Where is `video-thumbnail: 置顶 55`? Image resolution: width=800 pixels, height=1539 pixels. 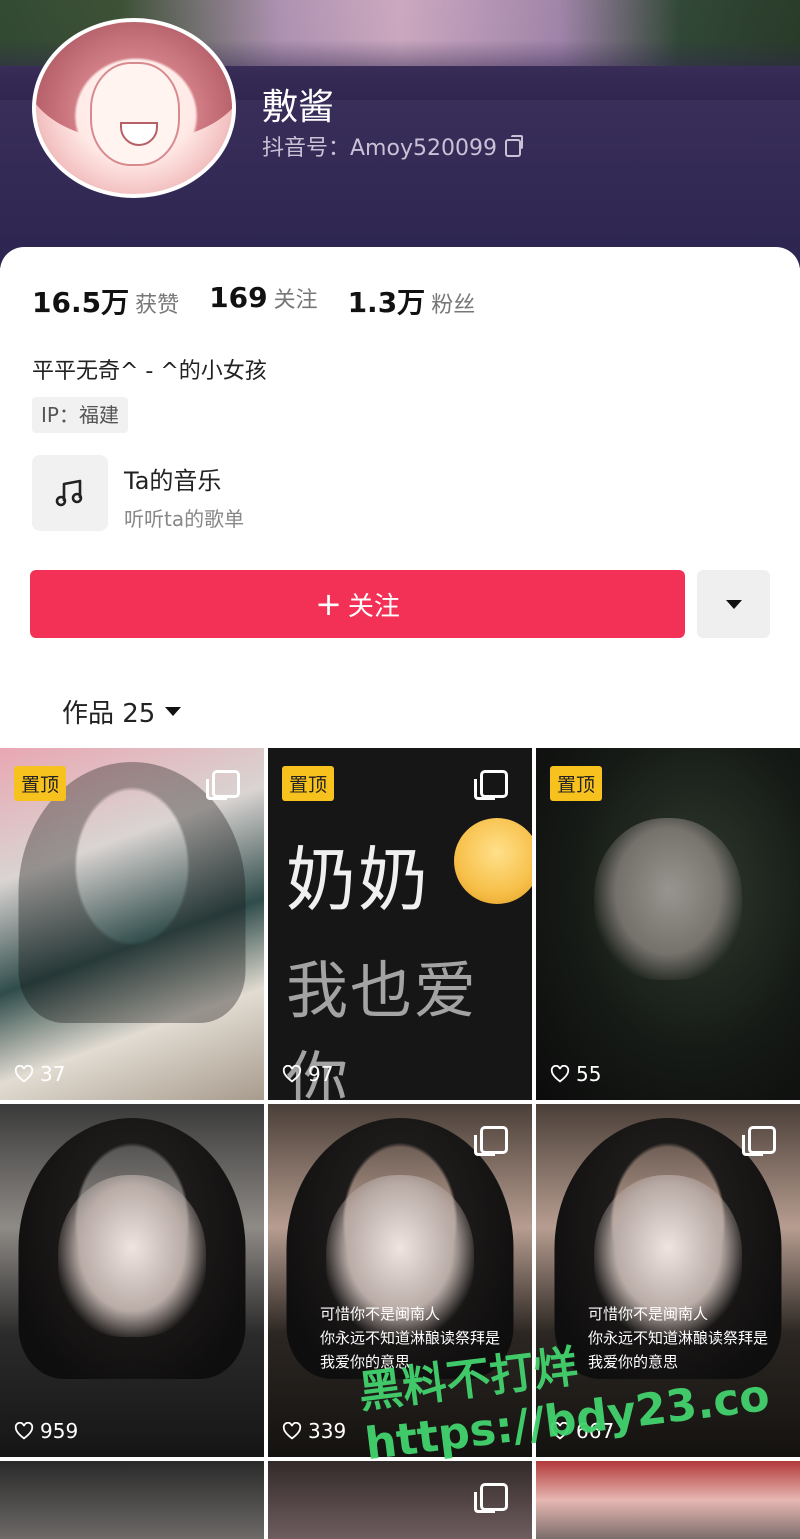 video-thumbnail: 置顶 55 is located at coordinates (668, 924).